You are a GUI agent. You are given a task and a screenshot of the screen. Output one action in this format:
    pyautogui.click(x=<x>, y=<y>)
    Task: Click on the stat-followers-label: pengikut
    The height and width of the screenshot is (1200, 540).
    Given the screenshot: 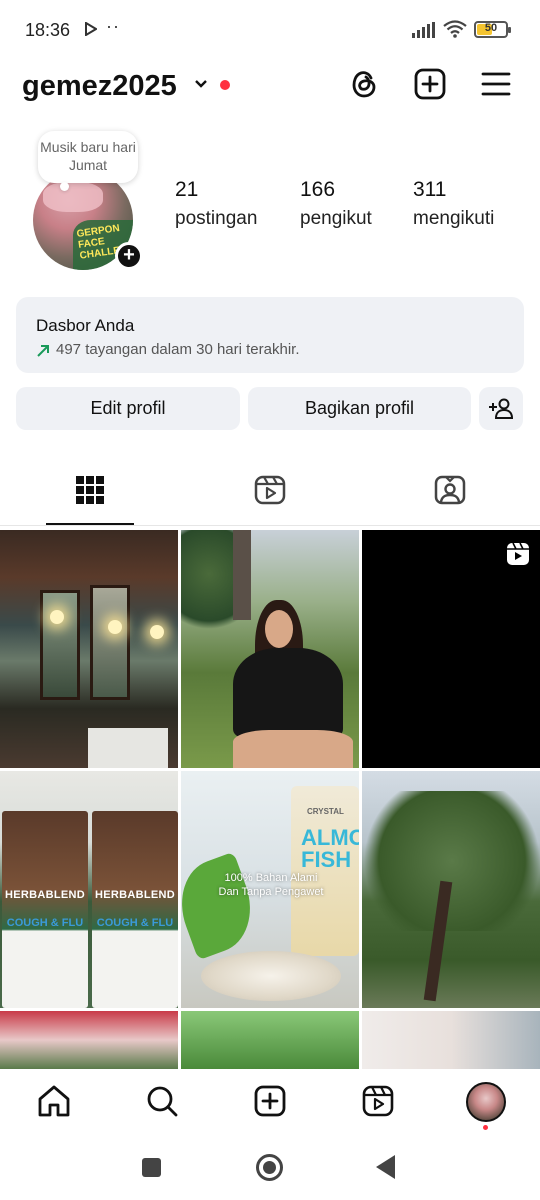 What is the action you would take?
    pyautogui.click(x=336, y=218)
    